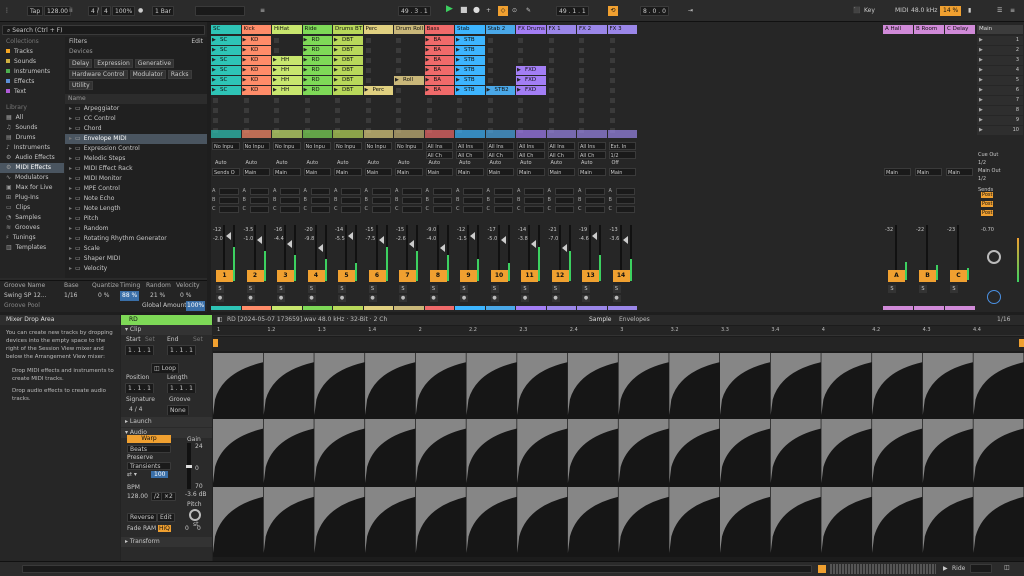 The width and height of the screenshot is (1024, 576). Describe the element at coordinates (432, 230) in the screenshot. I see `volume-field: -9.0` at that location.